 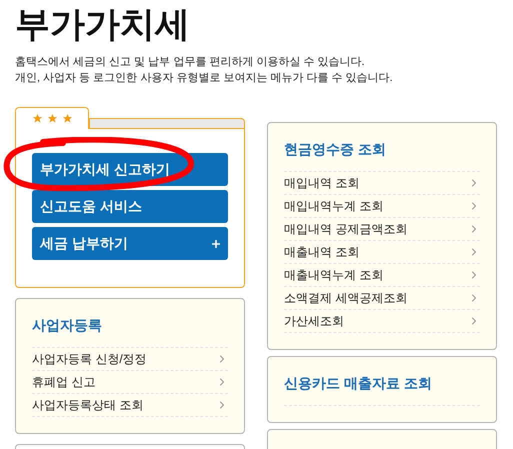 What do you see at coordinates (382, 206) in the screenshot?
I see `menu-link: 매입내역누계 조회` at bounding box center [382, 206].